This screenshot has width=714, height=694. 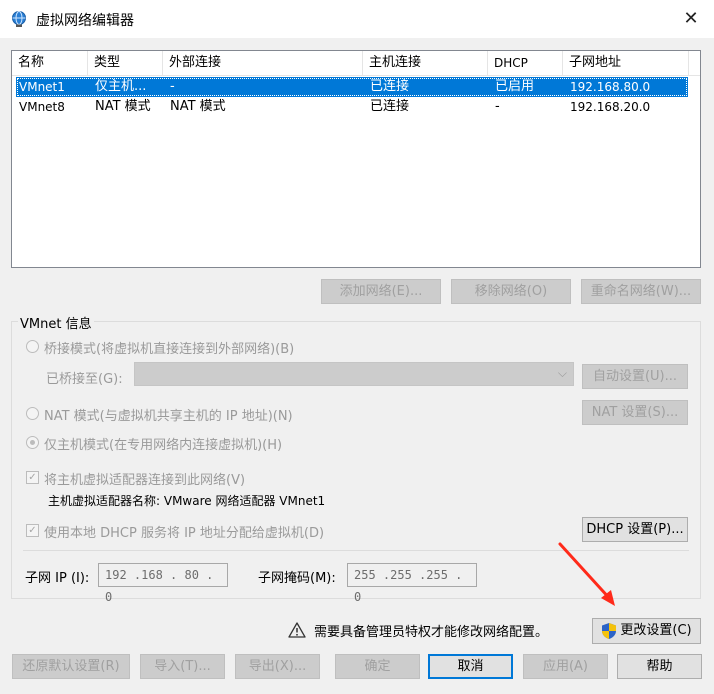 What do you see at coordinates (610, 107) in the screenshot?
I see `row-subnet: 192.168.20.0` at bounding box center [610, 107].